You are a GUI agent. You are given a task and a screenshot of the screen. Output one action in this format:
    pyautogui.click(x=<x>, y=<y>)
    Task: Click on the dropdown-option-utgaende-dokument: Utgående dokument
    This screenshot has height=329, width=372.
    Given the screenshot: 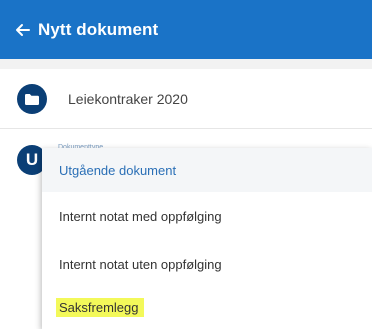 What is the action you would take?
    pyautogui.click(x=207, y=170)
    